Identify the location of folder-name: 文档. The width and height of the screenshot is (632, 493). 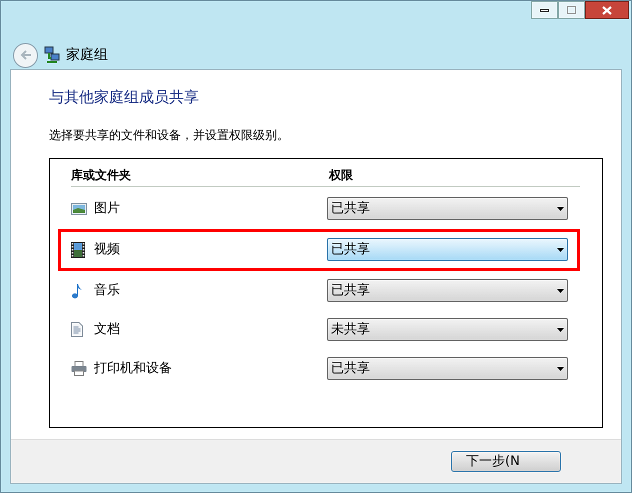
(107, 329).